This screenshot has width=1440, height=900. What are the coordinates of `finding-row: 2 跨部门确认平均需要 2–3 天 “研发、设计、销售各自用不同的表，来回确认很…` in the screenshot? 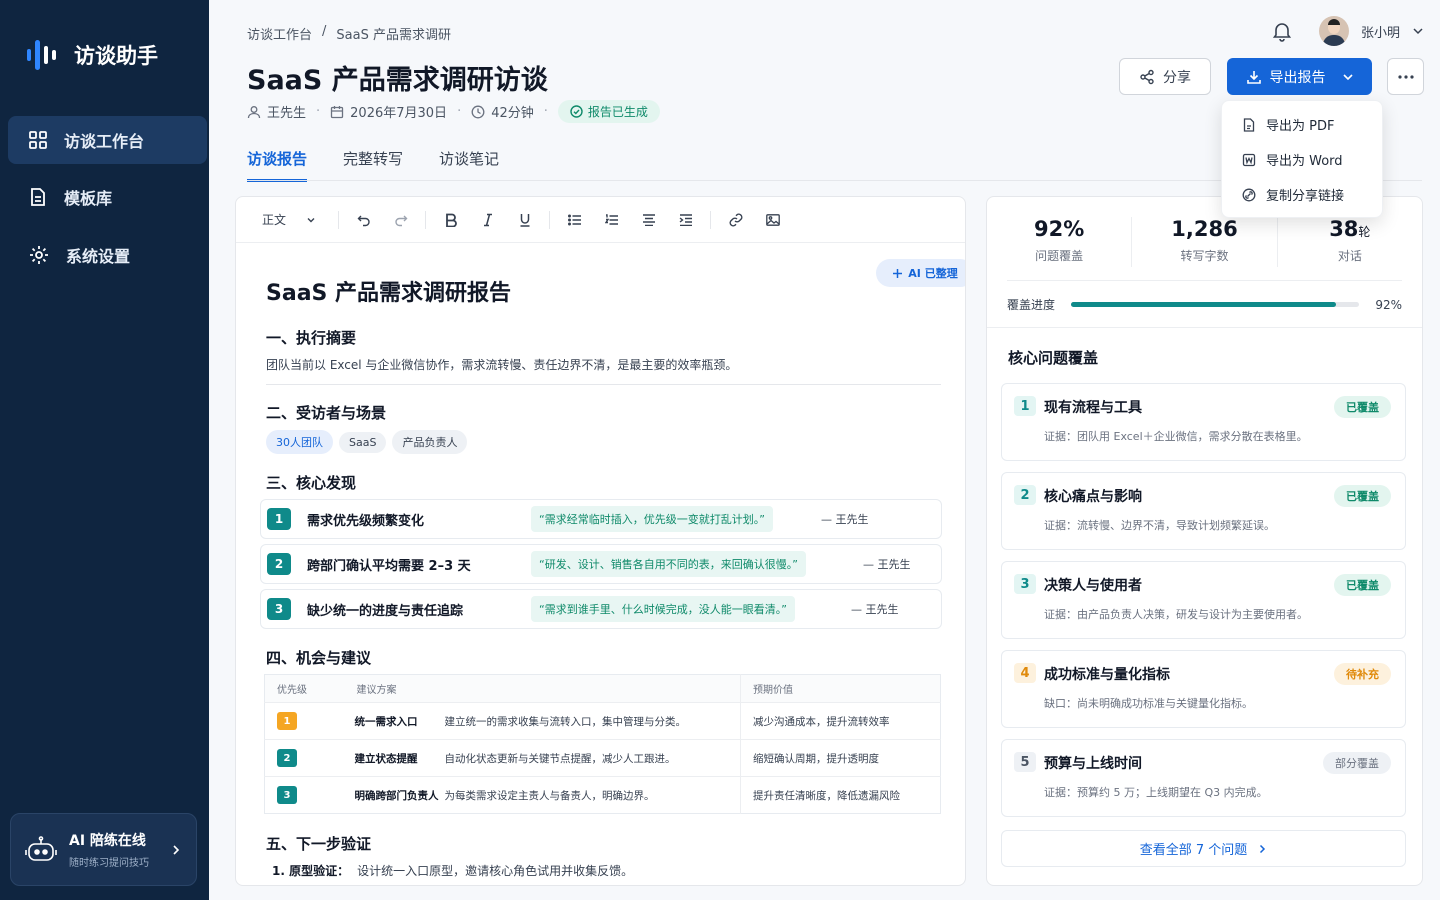 It's located at (601, 564).